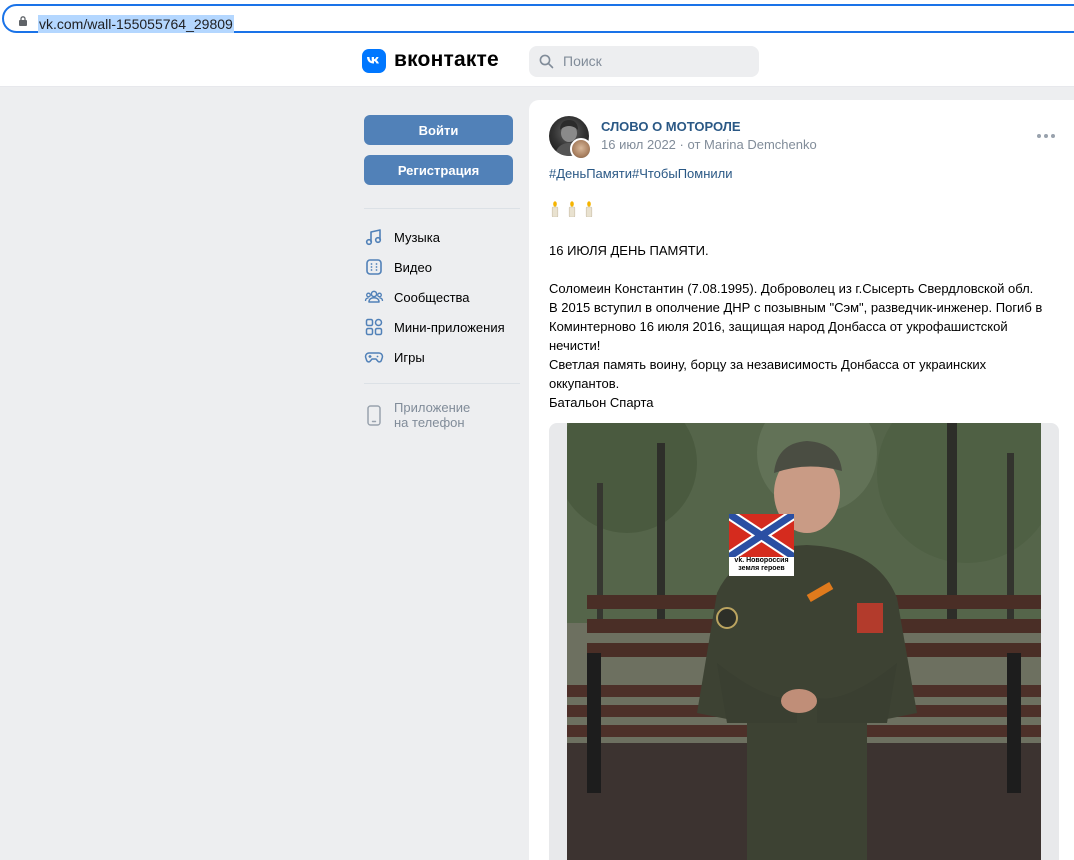 The image size is (1074, 860). Describe the element at coordinates (374, 327) in the screenshot. I see `mini-apps-icon` at that location.